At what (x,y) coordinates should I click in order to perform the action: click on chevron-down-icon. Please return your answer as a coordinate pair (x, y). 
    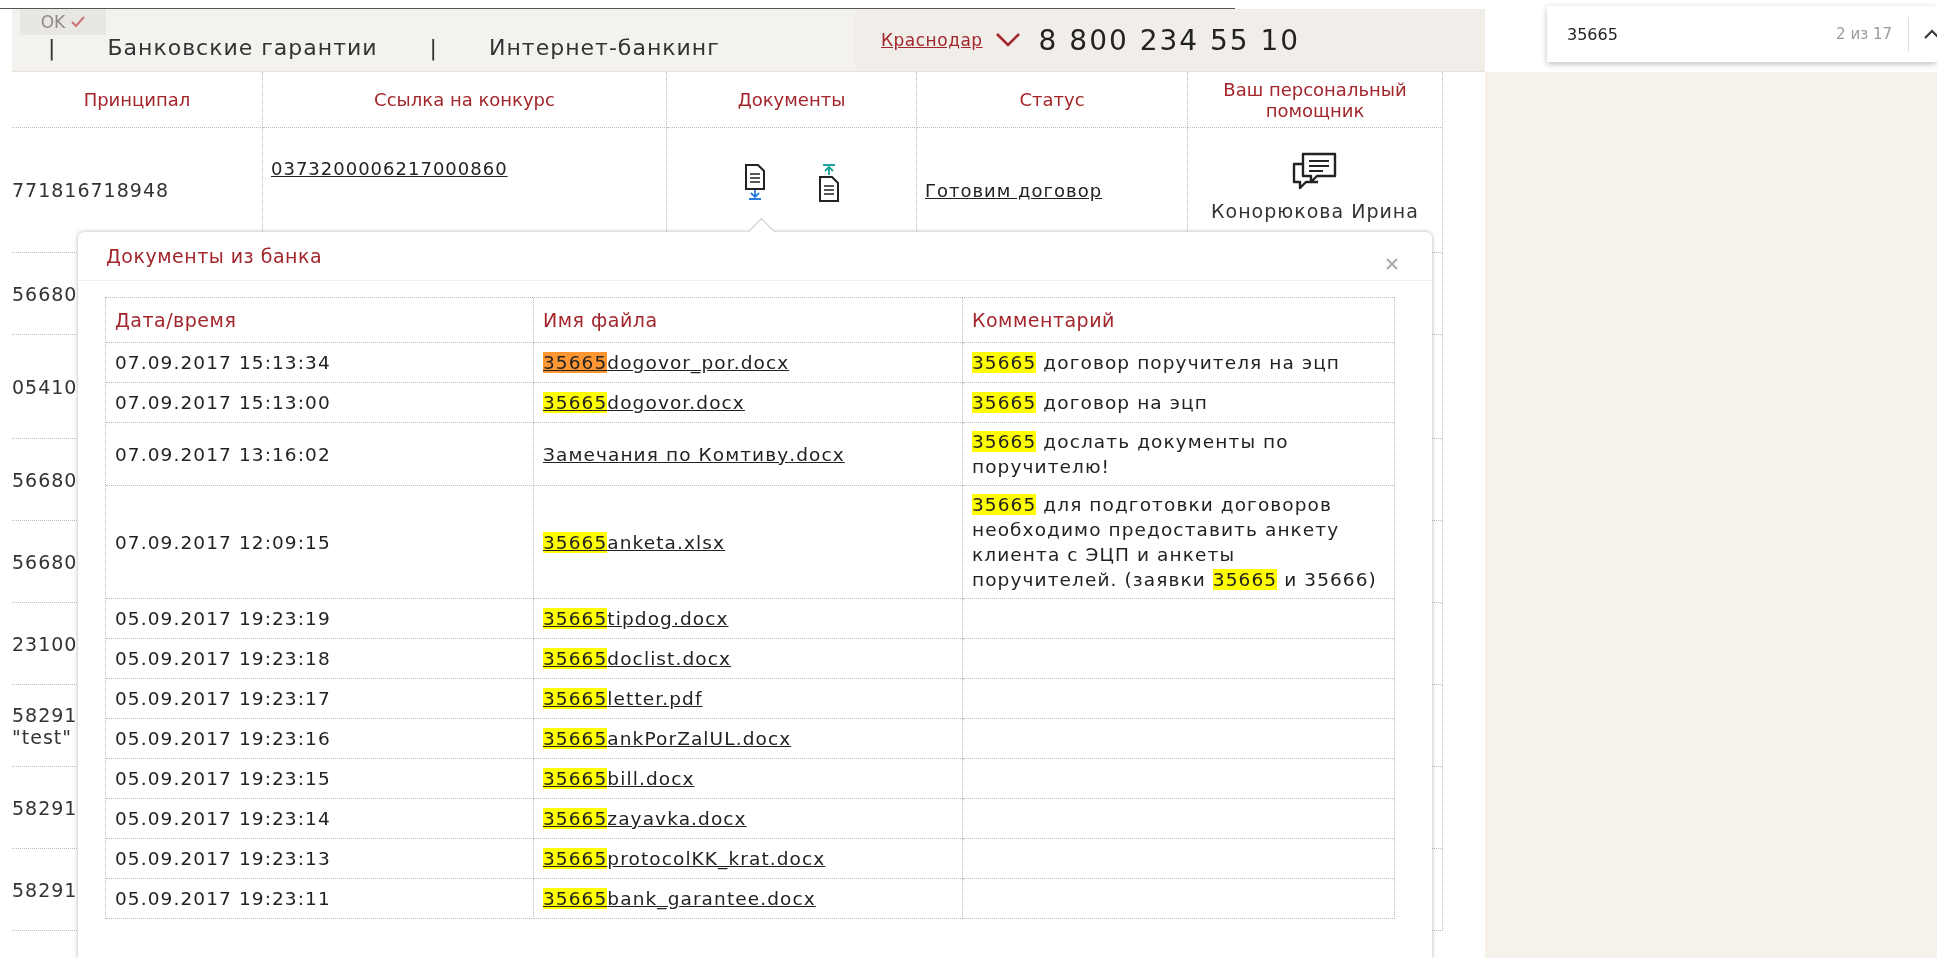
    Looking at the image, I should click on (1007, 40).